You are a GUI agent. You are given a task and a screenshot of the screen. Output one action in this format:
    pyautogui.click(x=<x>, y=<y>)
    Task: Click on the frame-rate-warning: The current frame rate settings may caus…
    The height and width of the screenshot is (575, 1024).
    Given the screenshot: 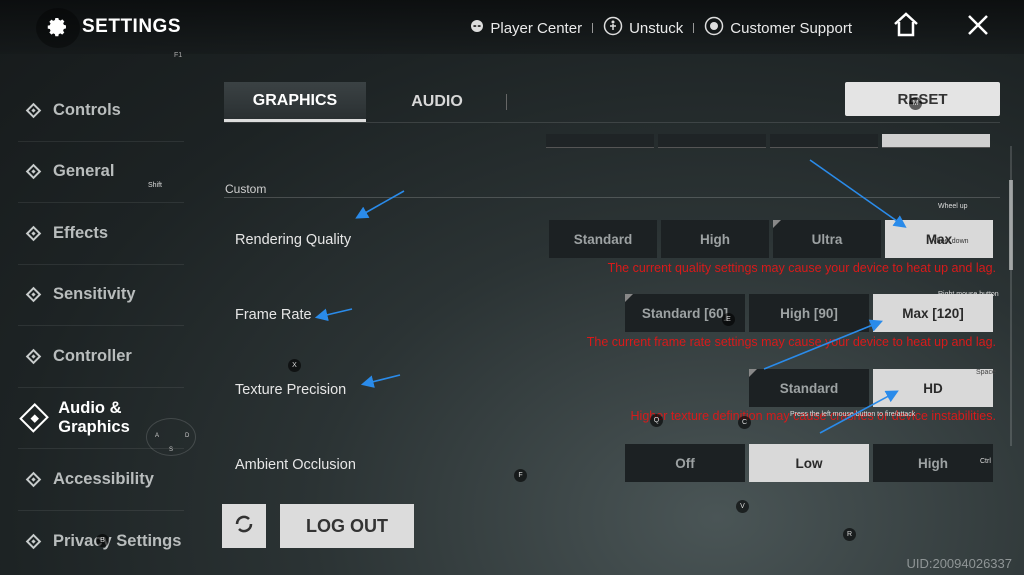 What is the action you would take?
    pyautogui.click(x=791, y=342)
    